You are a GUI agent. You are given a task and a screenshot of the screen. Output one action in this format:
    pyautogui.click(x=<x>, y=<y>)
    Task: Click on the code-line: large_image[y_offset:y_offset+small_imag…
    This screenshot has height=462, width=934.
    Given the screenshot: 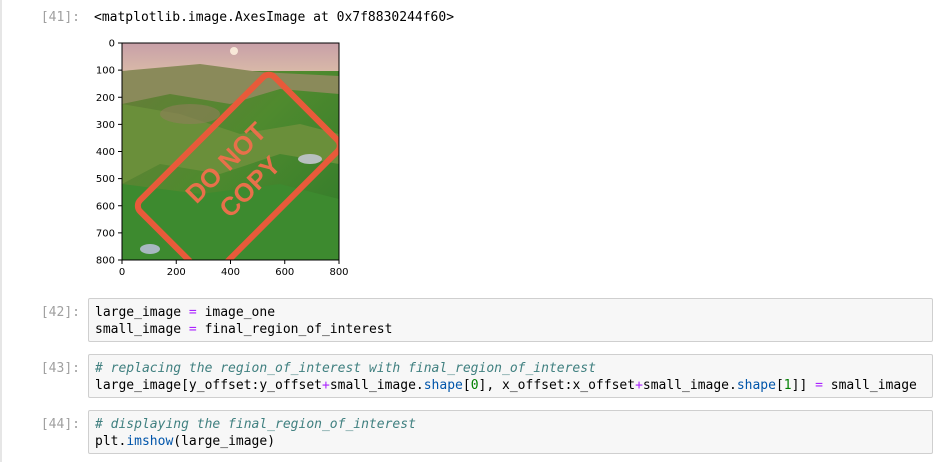 What is the action you would take?
    pyautogui.click(x=506, y=385)
    